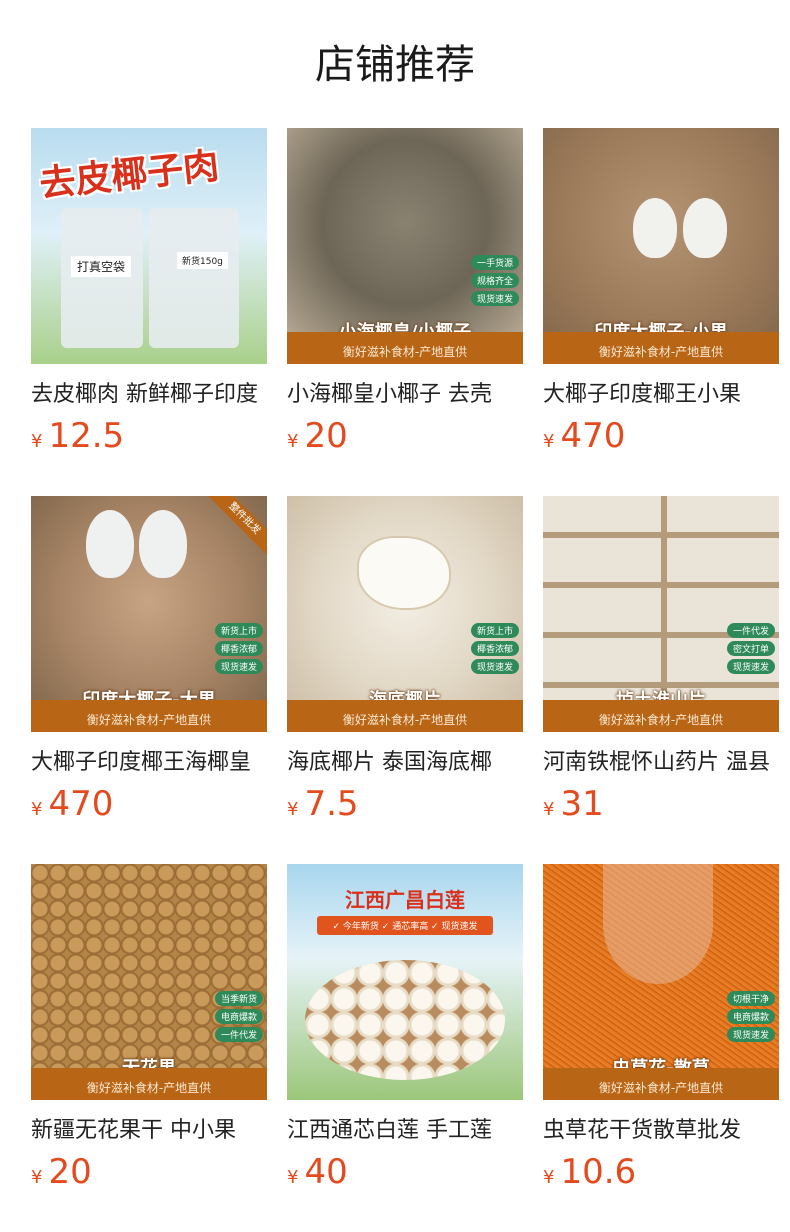  Describe the element at coordinates (149, 763) in the screenshot. I see `product-name: 大椰子印度椰王海椰皇` at that location.